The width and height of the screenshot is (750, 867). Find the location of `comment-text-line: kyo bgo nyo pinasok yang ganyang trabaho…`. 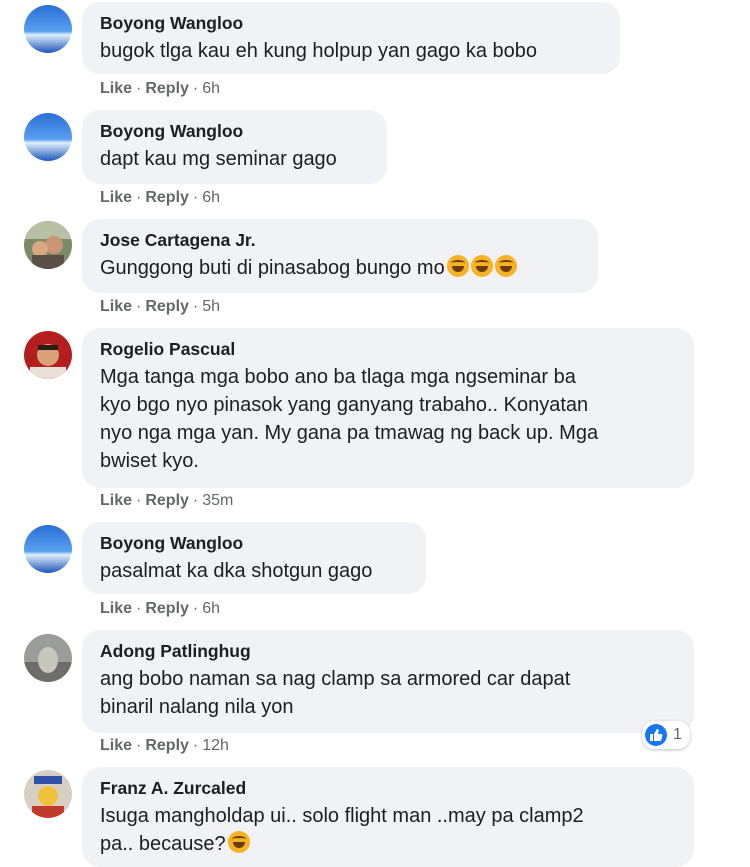

comment-text-line: kyo bgo nyo pinasok yang ganyang trabaho… is located at coordinates (344, 405).